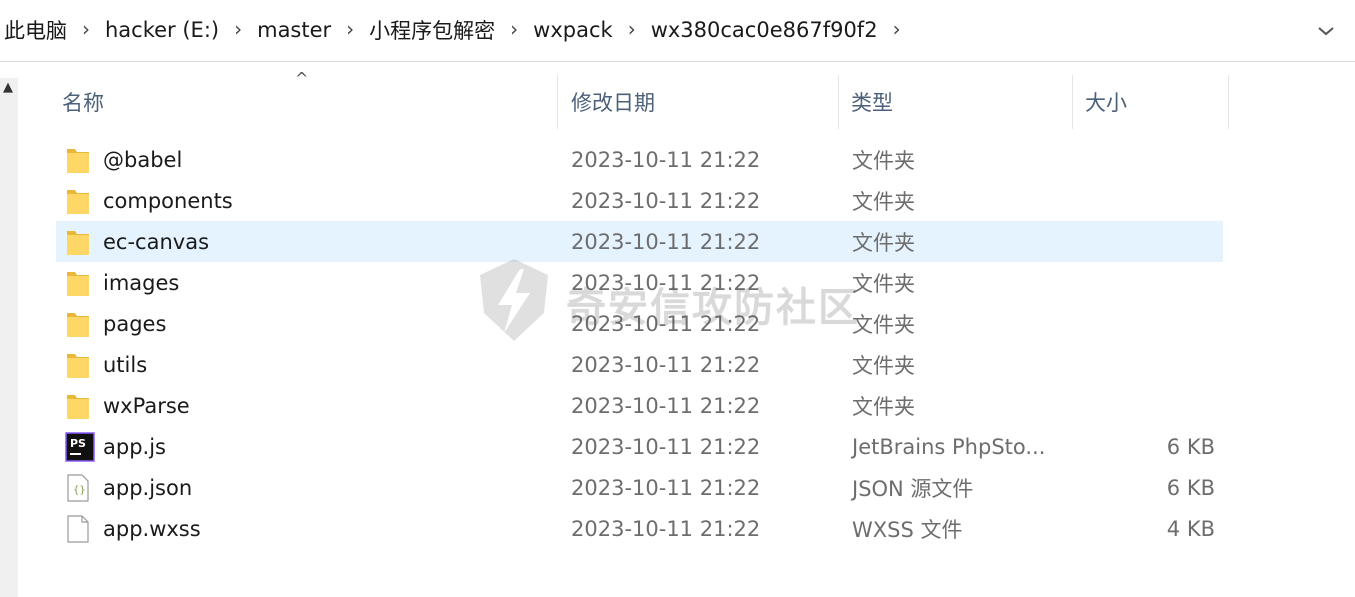  I want to click on column-type: 类型, so click(872, 102).